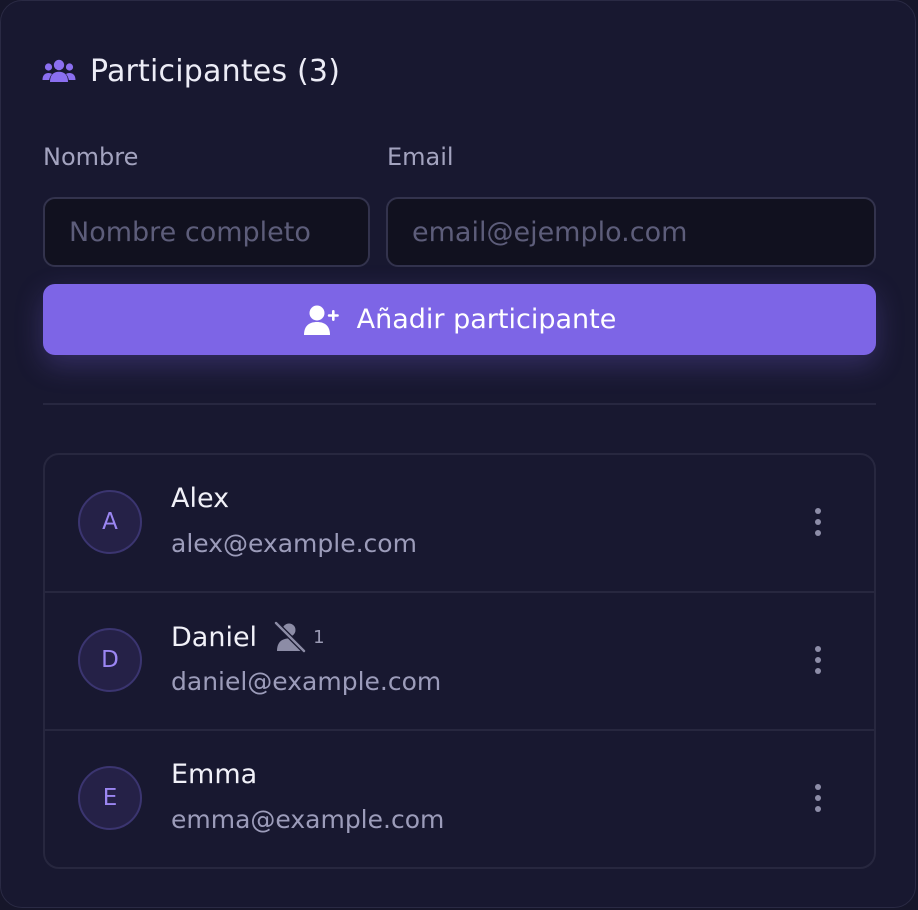 This screenshot has width=918, height=910. I want to click on list-item: D Daniel 1 daniel@example.com, so click(459, 662).